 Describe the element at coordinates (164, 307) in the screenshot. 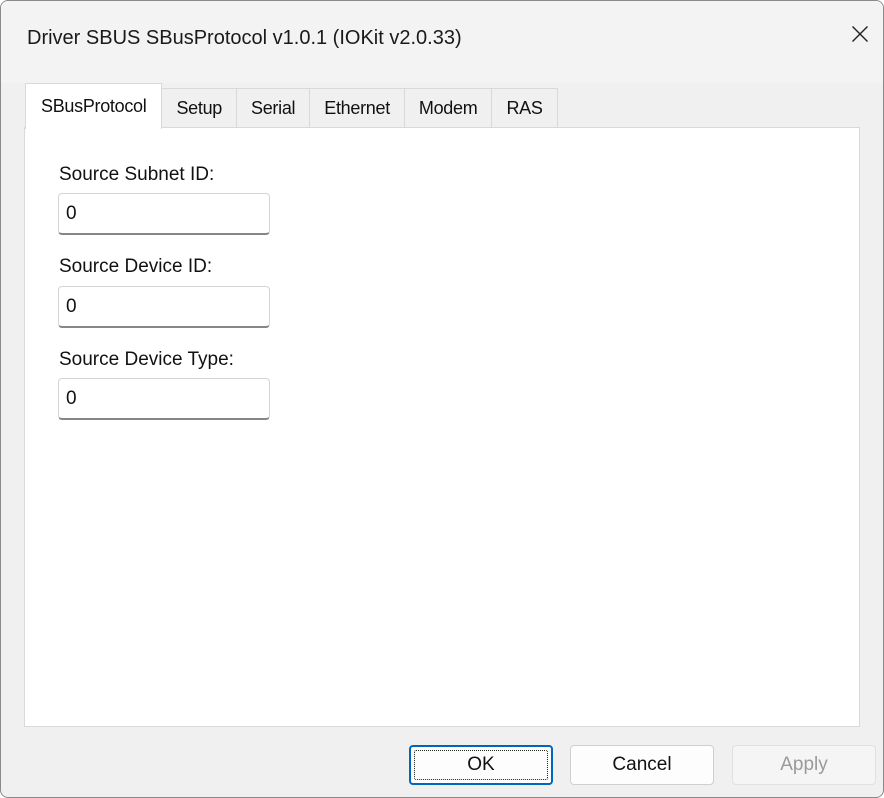

I see `source-device-id-input` at that location.